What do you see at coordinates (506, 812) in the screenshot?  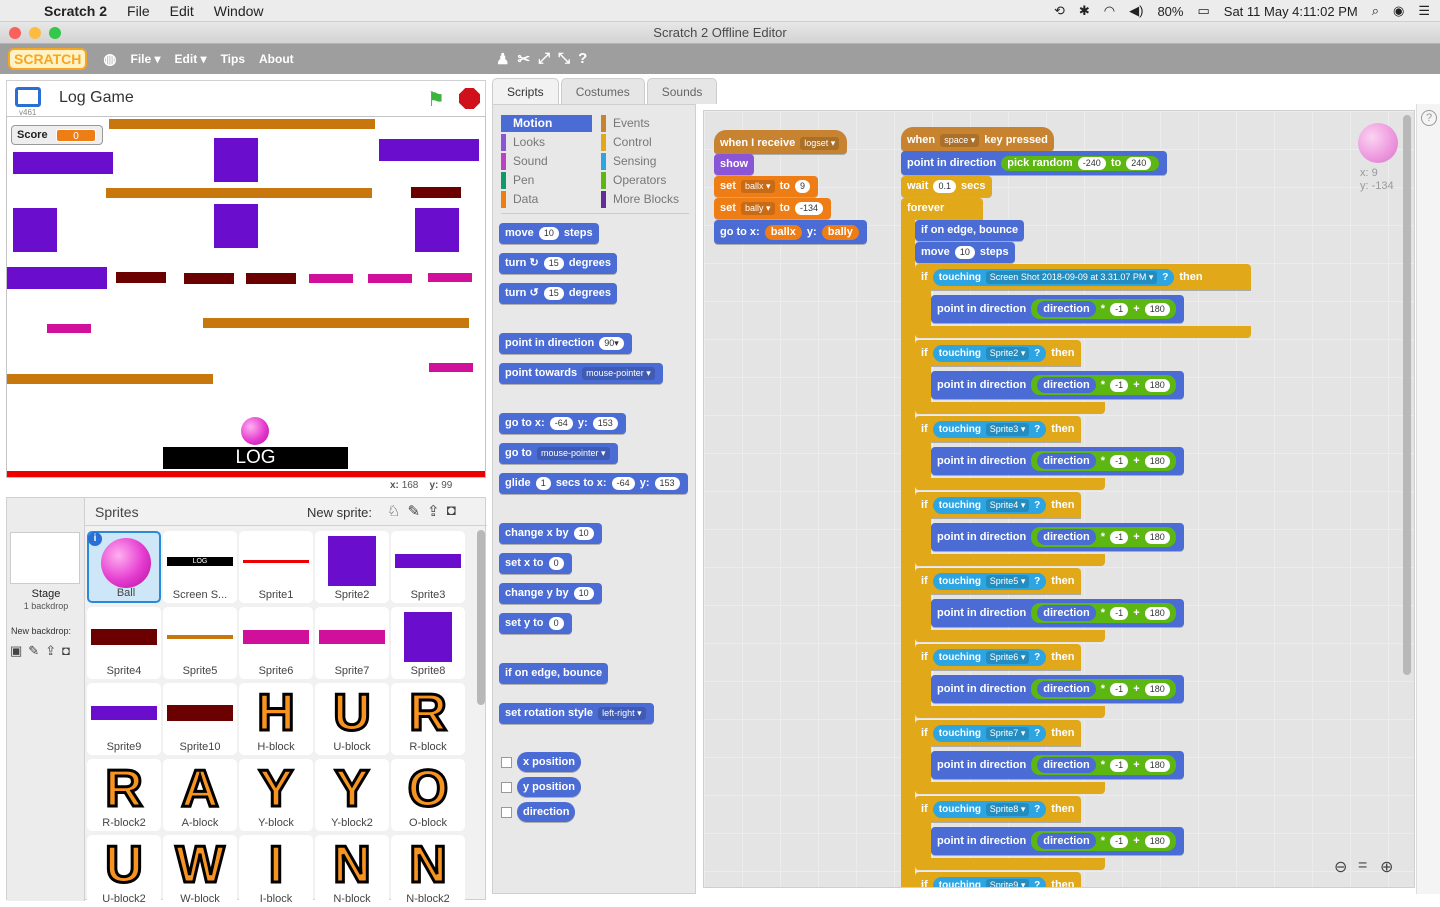 I see `direction-checkbox` at bounding box center [506, 812].